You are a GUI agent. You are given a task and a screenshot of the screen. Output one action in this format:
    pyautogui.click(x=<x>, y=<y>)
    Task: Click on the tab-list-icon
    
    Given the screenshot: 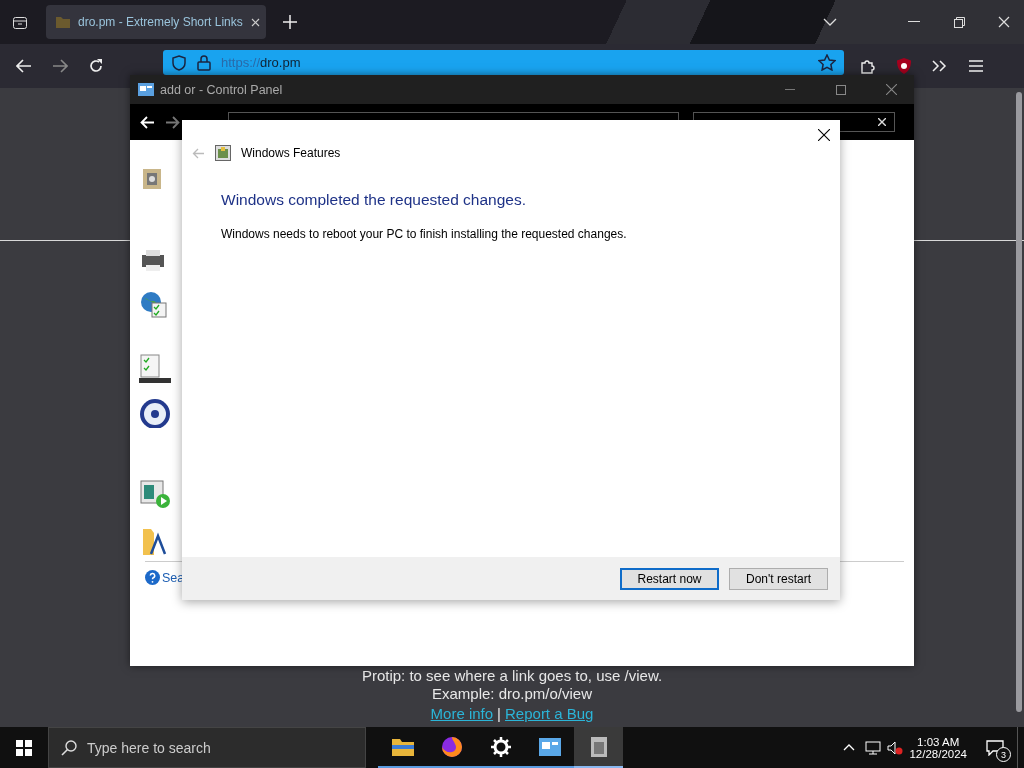 What is the action you would take?
    pyautogui.click(x=20, y=22)
    